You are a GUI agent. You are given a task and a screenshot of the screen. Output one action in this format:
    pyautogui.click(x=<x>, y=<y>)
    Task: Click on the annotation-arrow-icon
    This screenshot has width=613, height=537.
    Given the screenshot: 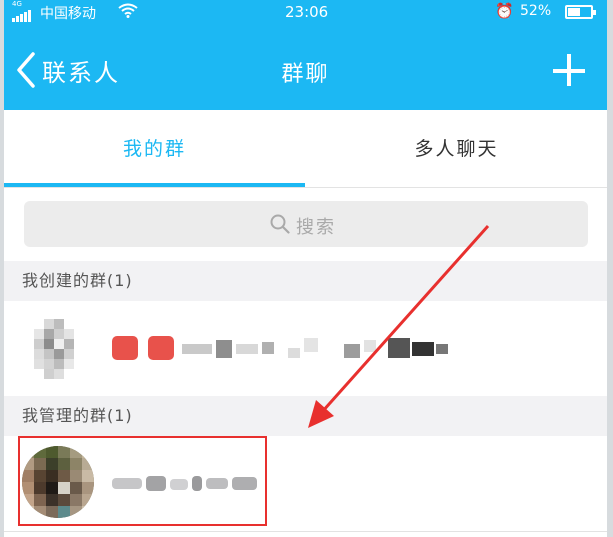 What is the action you would take?
    pyautogui.click(x=399, y=326)
    